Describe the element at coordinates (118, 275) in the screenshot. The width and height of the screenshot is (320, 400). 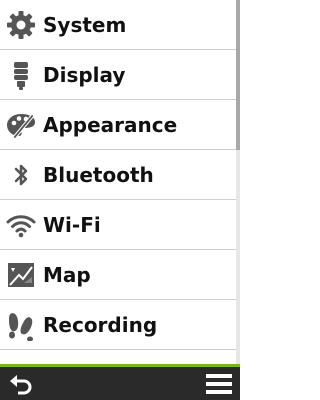
I see `menu-item-map: Map` at that location.